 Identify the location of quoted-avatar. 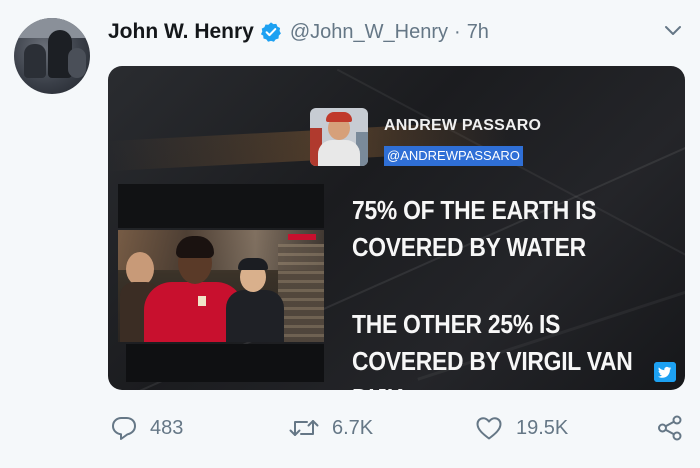
(339, 137).